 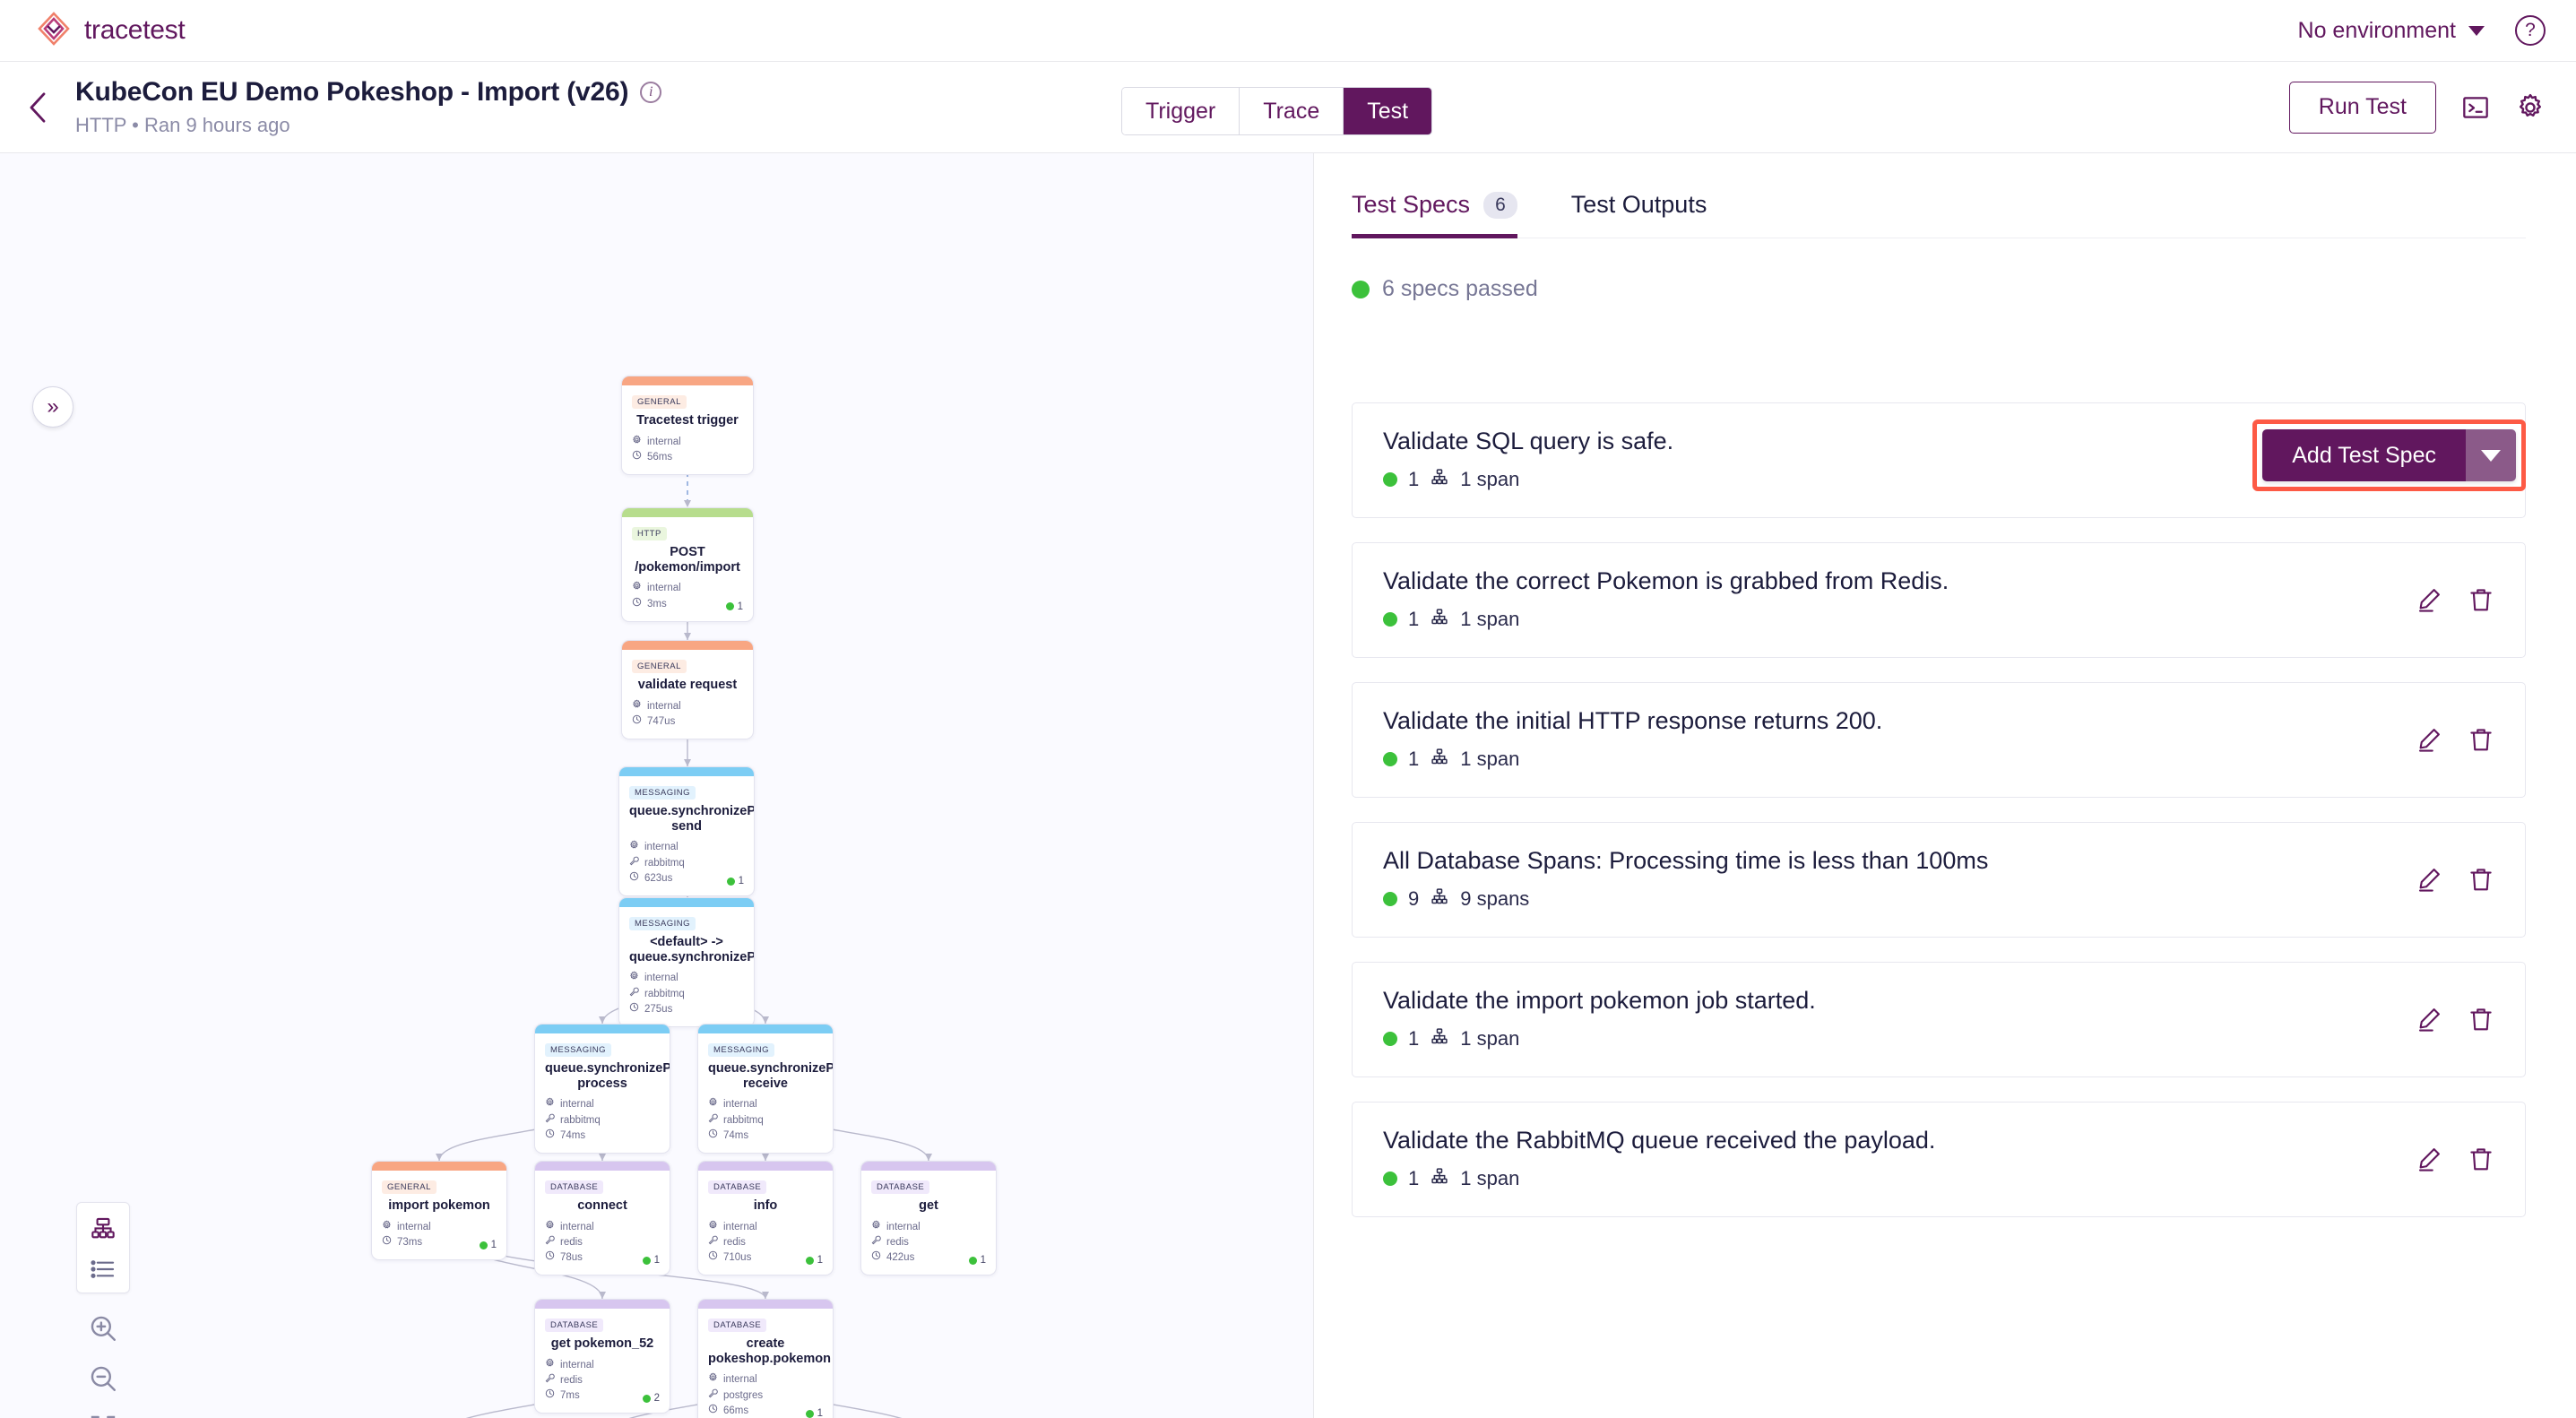 What do you see at coordinates (687, 695) in the screenshot?
I see `node-content: GENERAL validate request internal 747us` at bounding box center [687, 695].